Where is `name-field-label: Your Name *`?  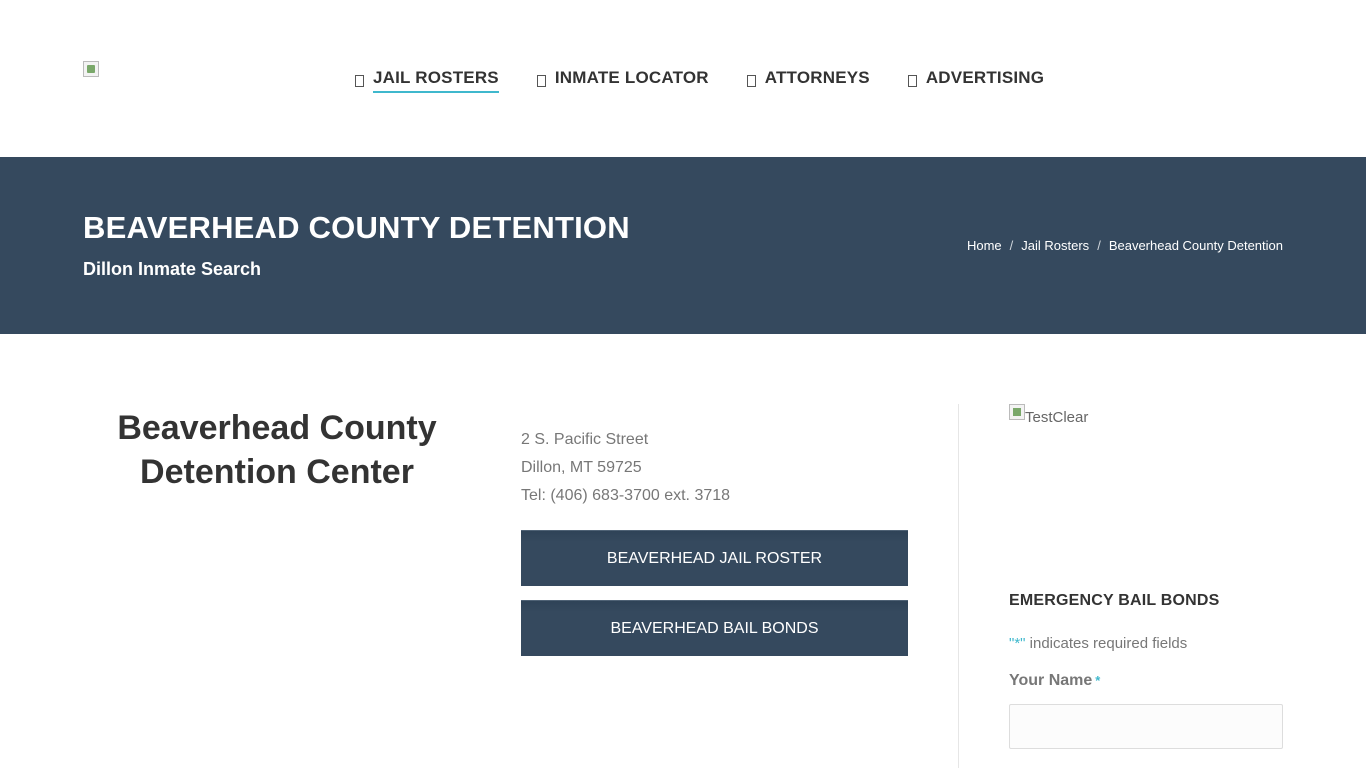
name-field-label: Your Name * is located at coordinates (1054, 681).